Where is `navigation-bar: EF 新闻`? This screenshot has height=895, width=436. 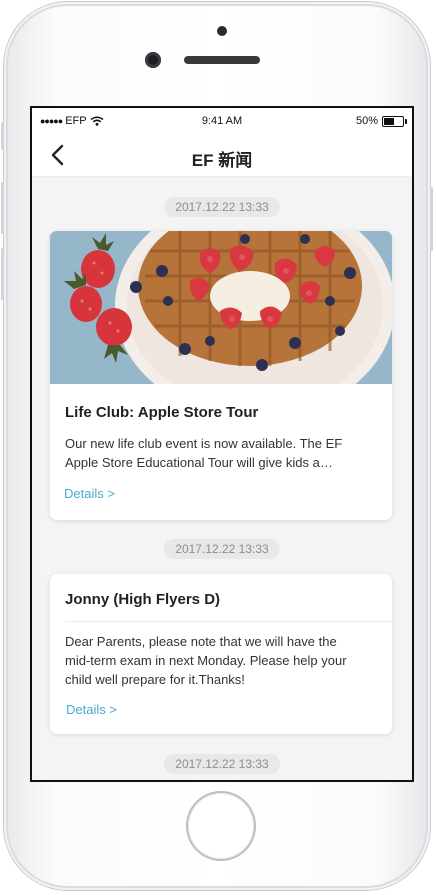 navigation-bar: EF 新闻 is located at coordinates (222, 155).